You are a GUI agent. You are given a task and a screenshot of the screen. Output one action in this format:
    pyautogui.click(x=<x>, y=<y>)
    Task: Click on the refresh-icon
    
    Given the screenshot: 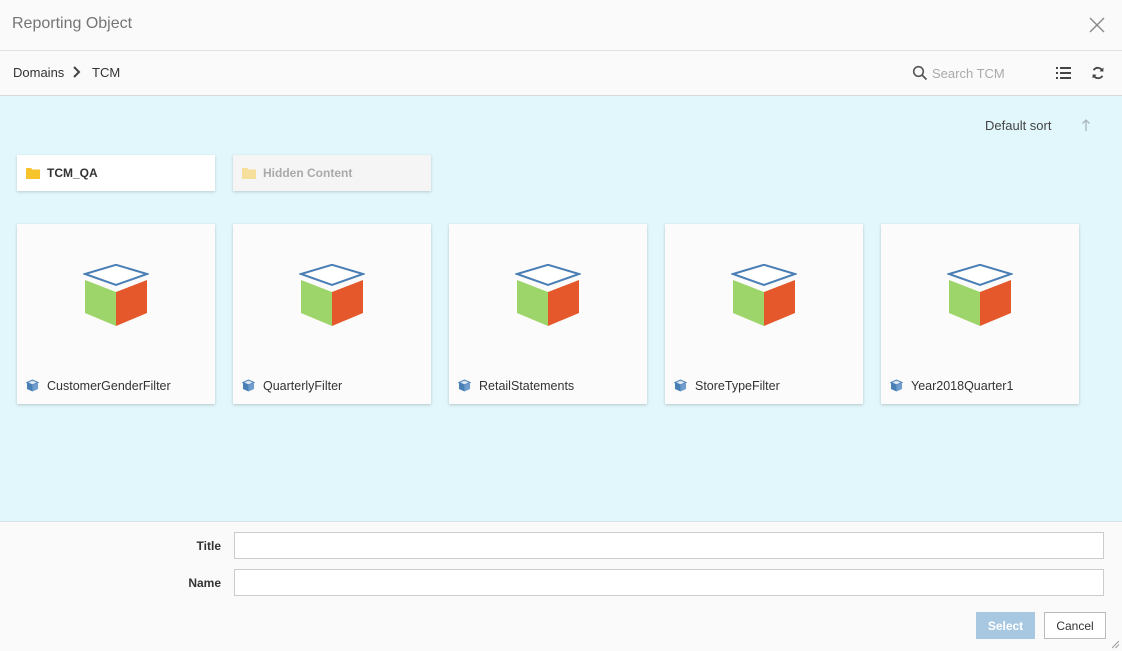 What is the action you would take?
    pyautogui.click(x=1098, y=73)
    